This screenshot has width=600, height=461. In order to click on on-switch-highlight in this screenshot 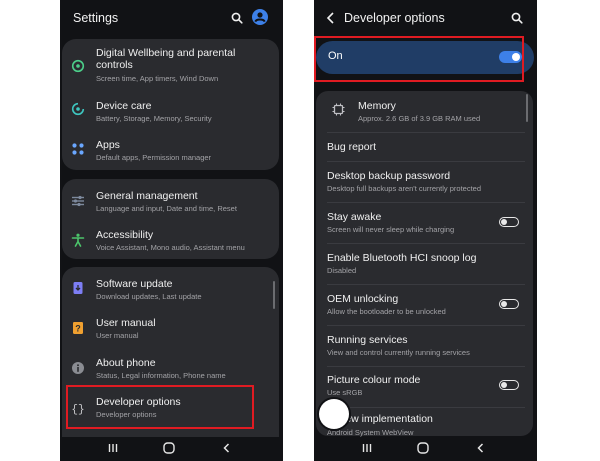, I will do `click(419, 59)`.